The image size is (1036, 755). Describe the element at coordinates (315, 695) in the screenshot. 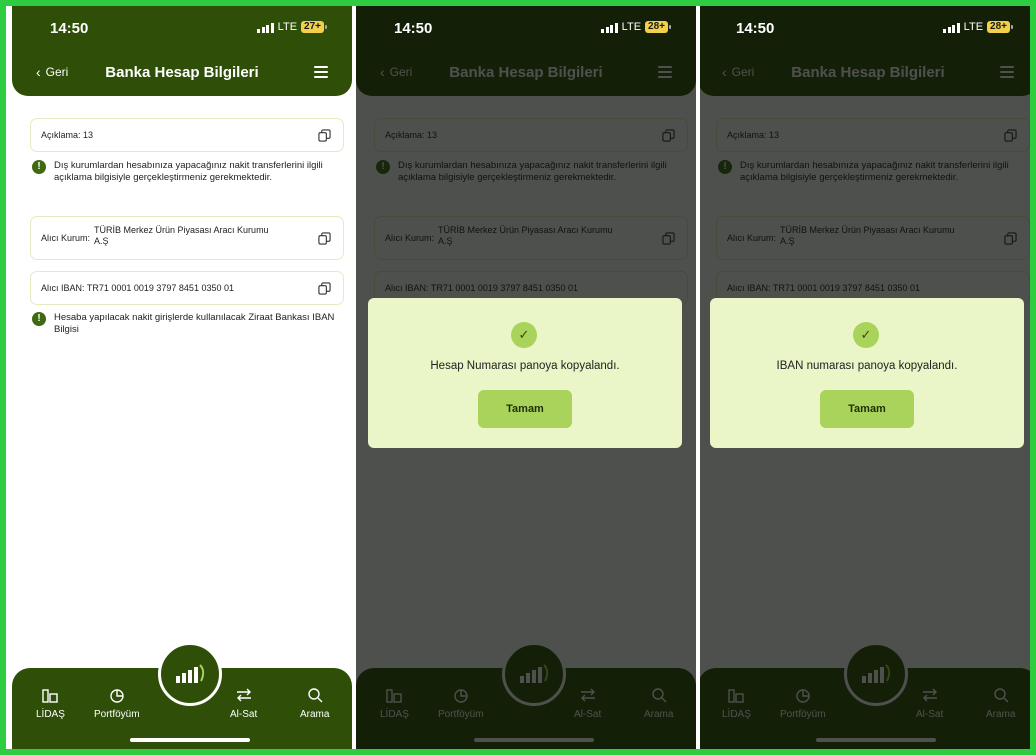

I see `search-icon` at that location.